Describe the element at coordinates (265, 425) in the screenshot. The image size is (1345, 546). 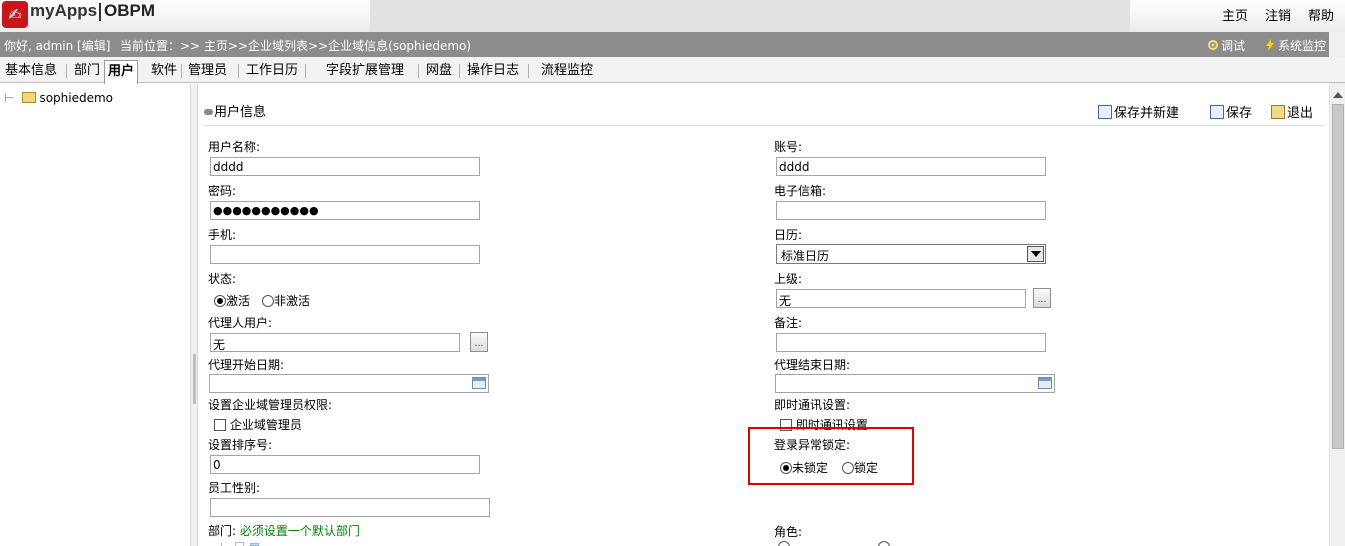
I see `domain-admin-checkbox-text: 企业域管理员` at that location.